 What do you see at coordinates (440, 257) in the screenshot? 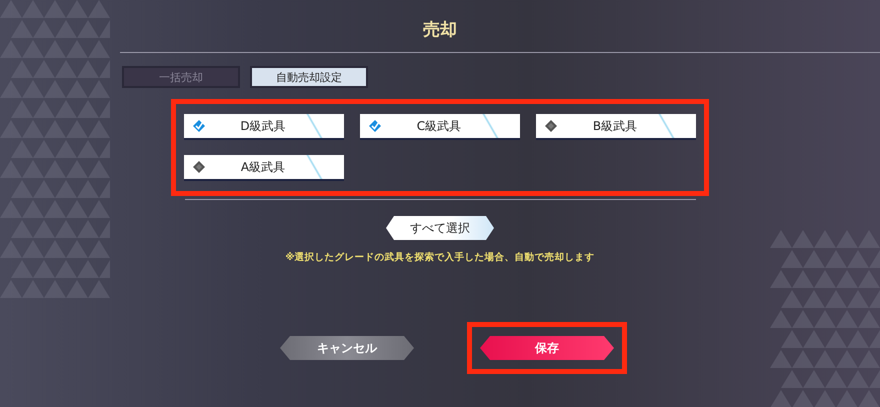
I see `note-text: ※選択したグレードの武具を探索で入手した場合、自動で売却します` at bounding box center [440, 257].